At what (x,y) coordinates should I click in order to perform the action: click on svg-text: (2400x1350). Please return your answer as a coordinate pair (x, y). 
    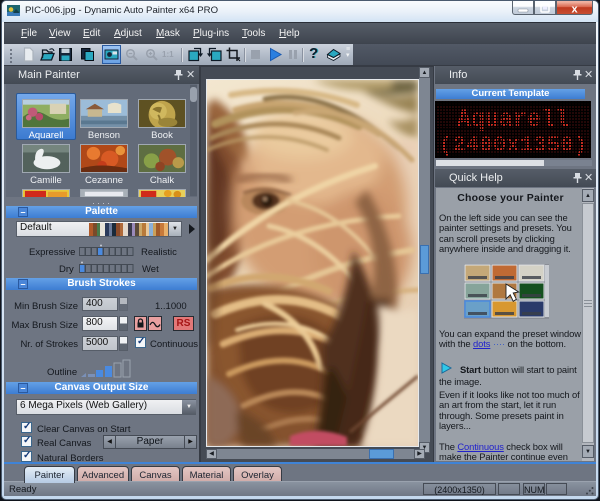
    Looking at the image, I should click on (513, 145).